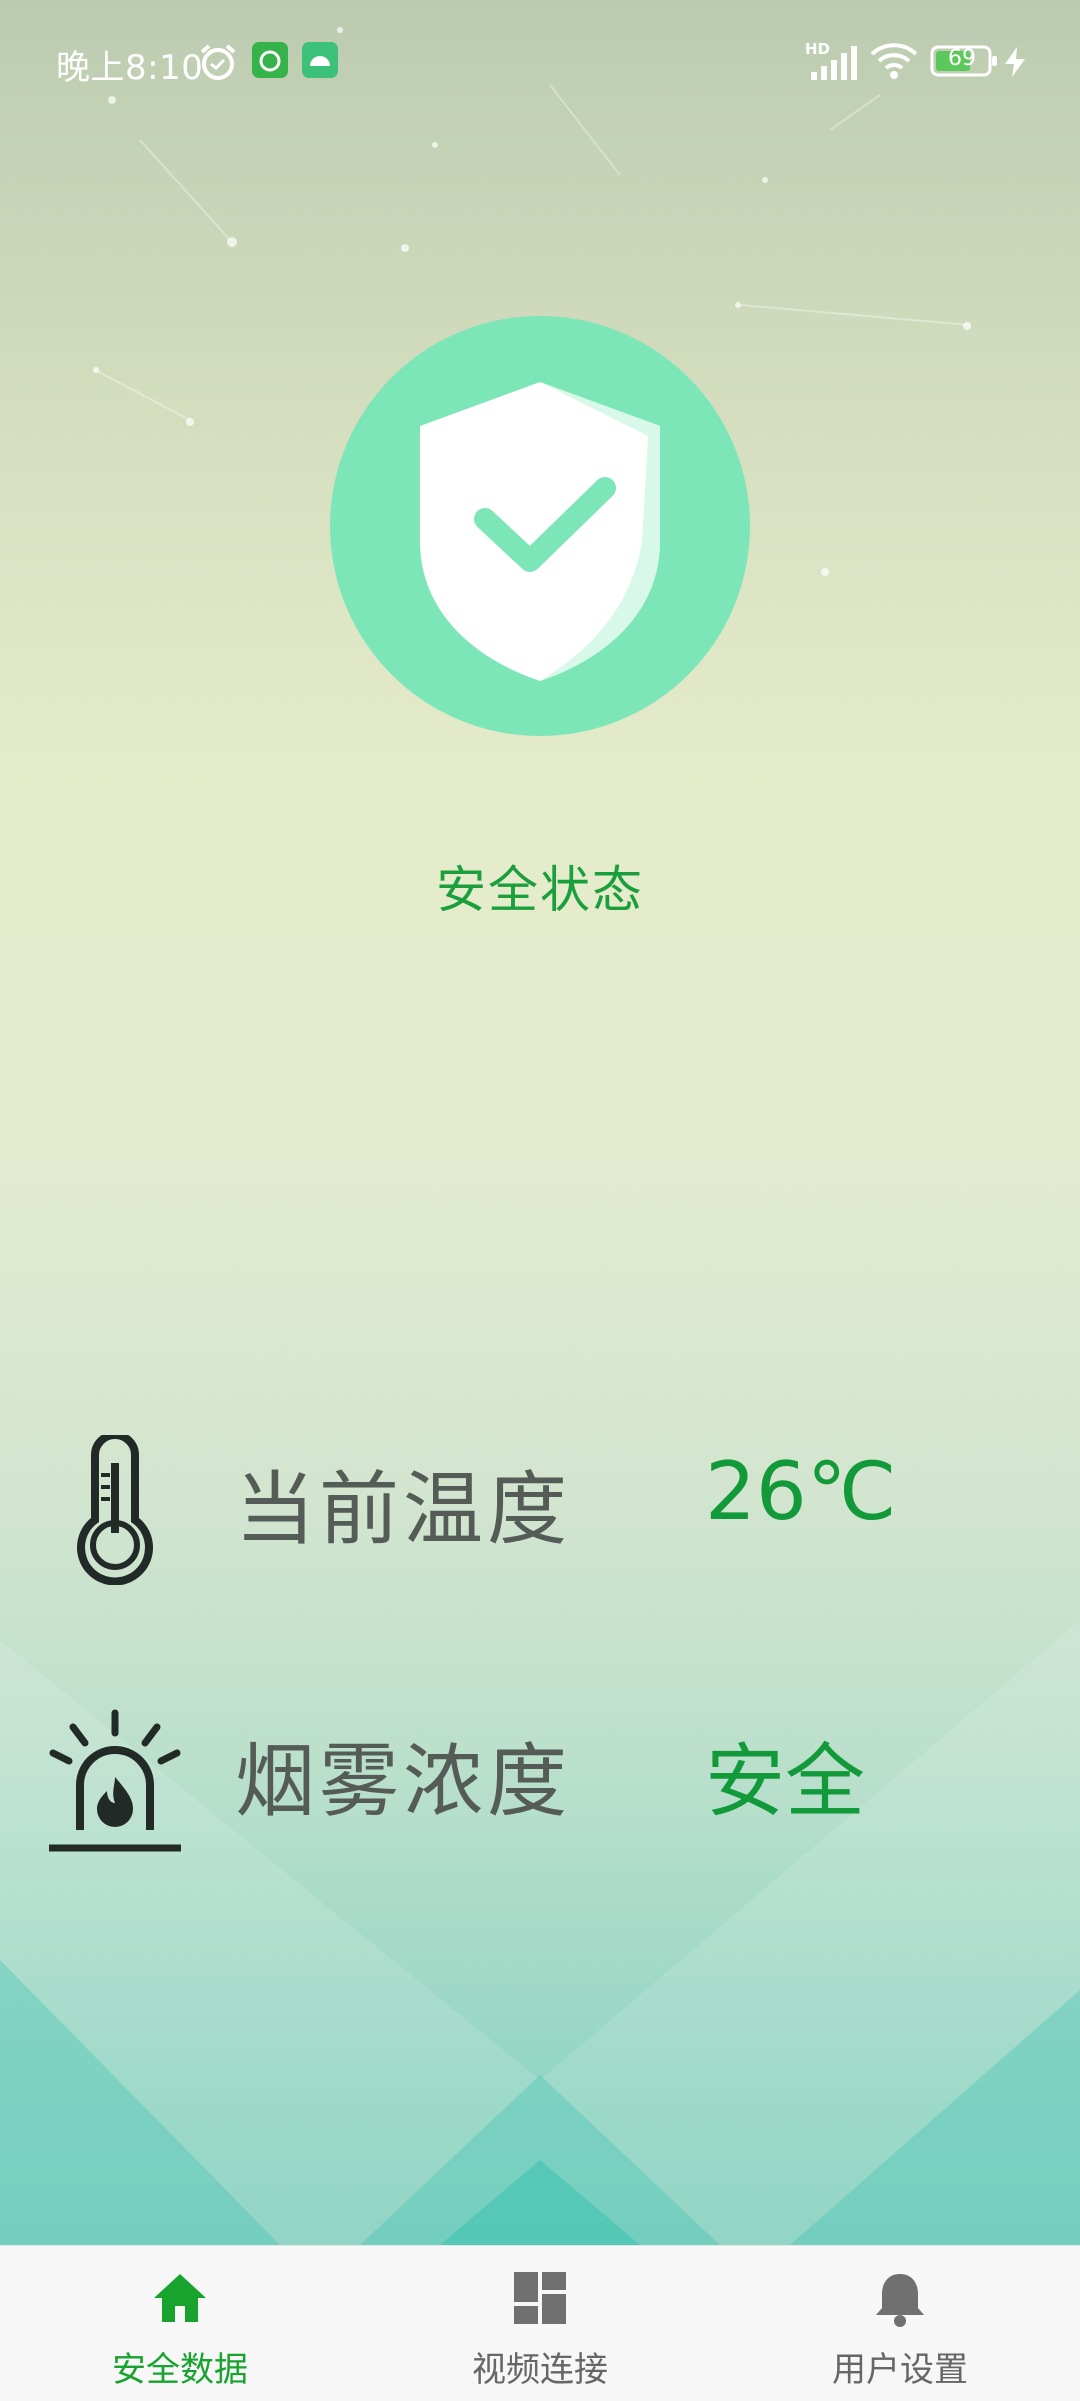 Image resolution: width=1080 pixels, height=2401 pixels. Describe the element at coordinates (785, 1781) in the screenshot. I see `smoke-value: 安全` at that location.